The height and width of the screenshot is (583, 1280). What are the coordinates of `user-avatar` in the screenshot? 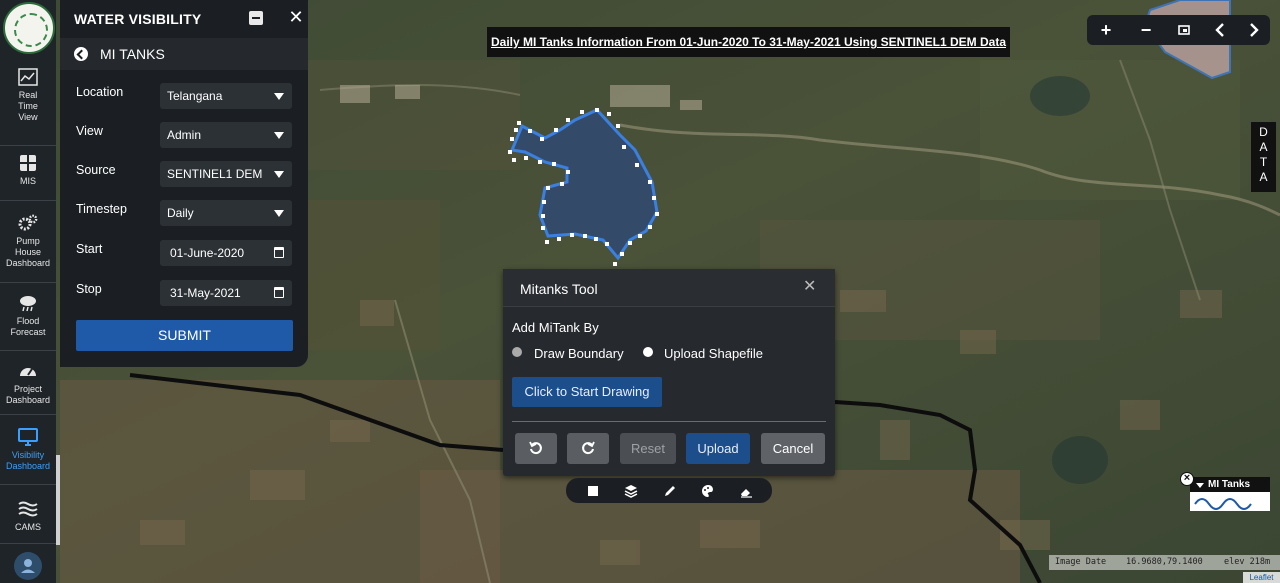 It's located at (28, 566).